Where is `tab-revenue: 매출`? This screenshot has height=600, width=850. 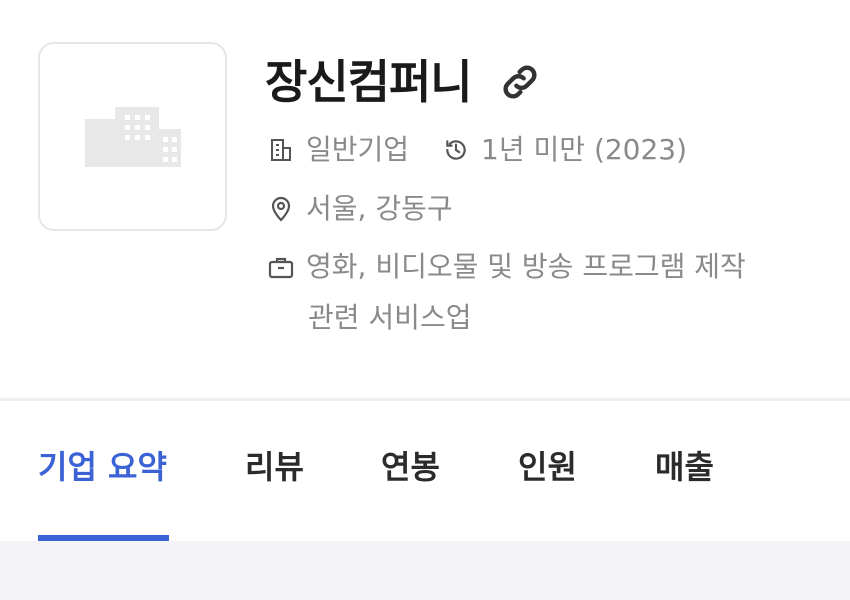 tab-revenue: 매출 is located at coordinates (684, 467).